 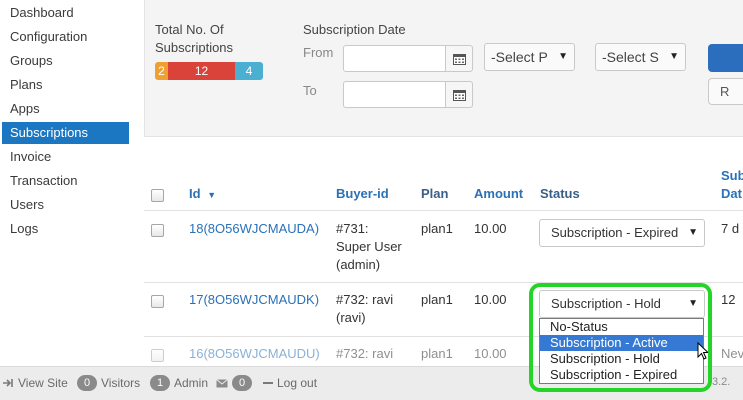 What do you see at coordinates (31, 61) in the screenshot?
I see `sidebar-item-groups: Groups` at bounding box center [31, 61].